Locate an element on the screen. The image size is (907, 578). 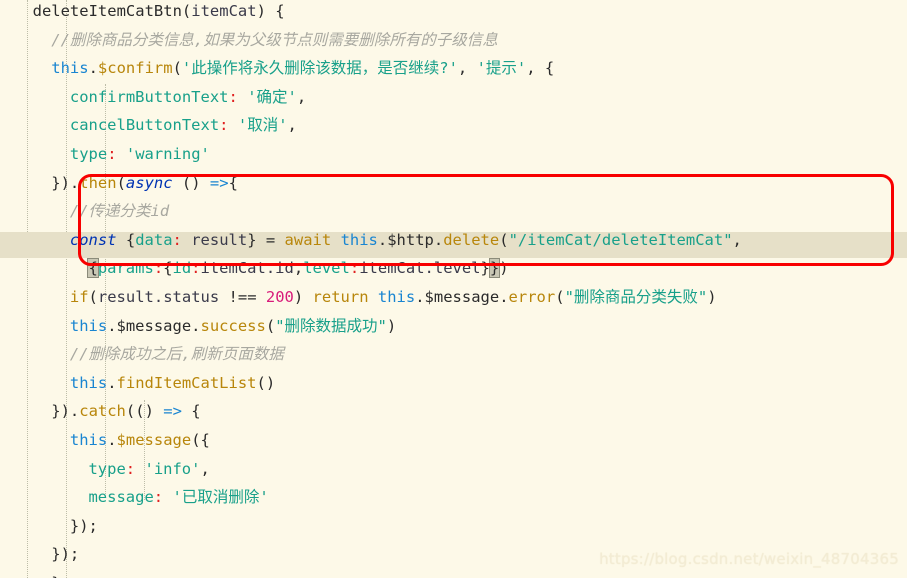
code-token: => is located at coordinates (172, 411).